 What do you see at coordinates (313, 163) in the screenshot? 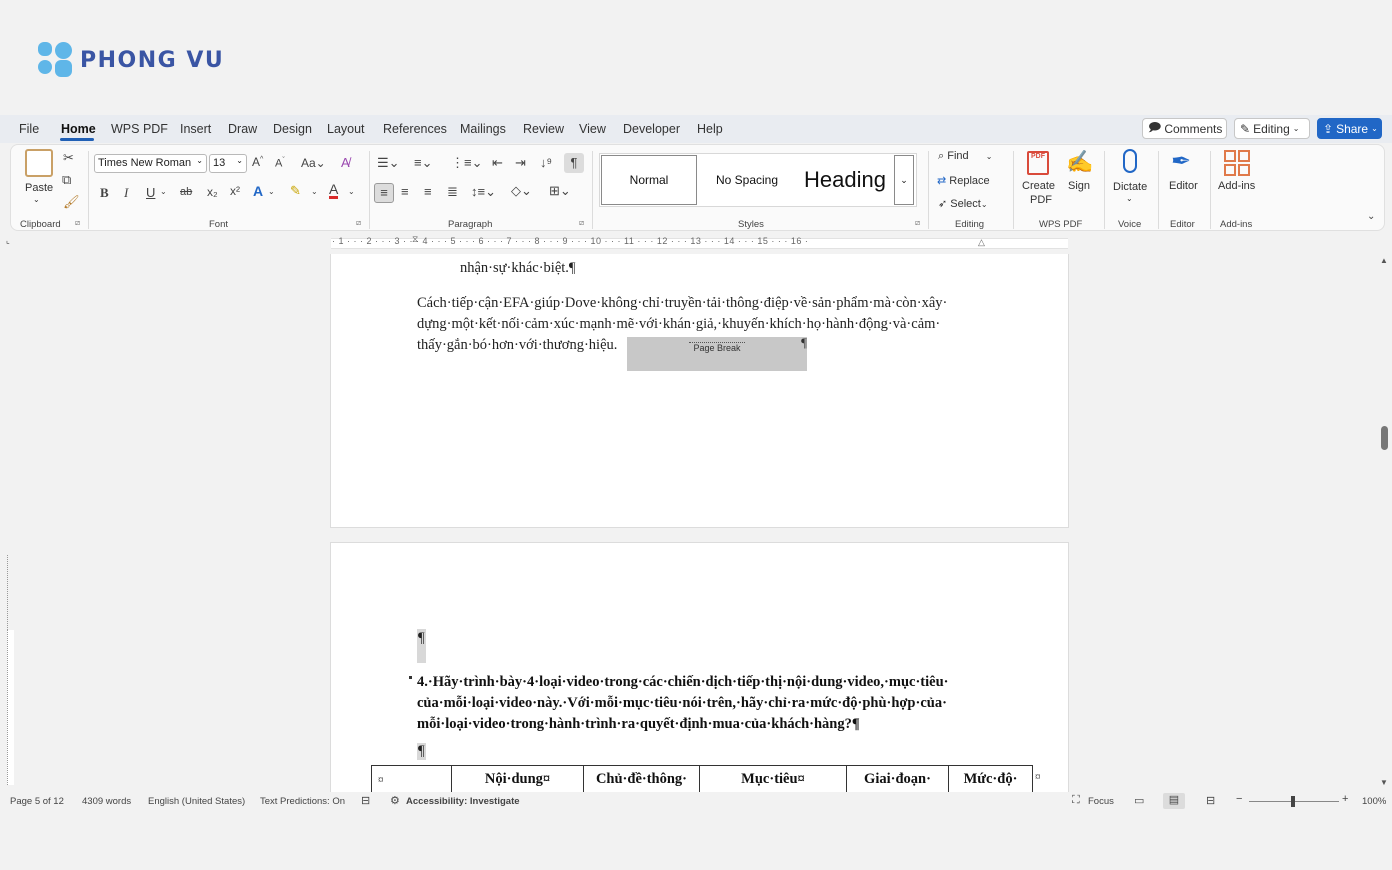
I see `change-case-icon: Aa⌄` at bounding box center [313, 163].